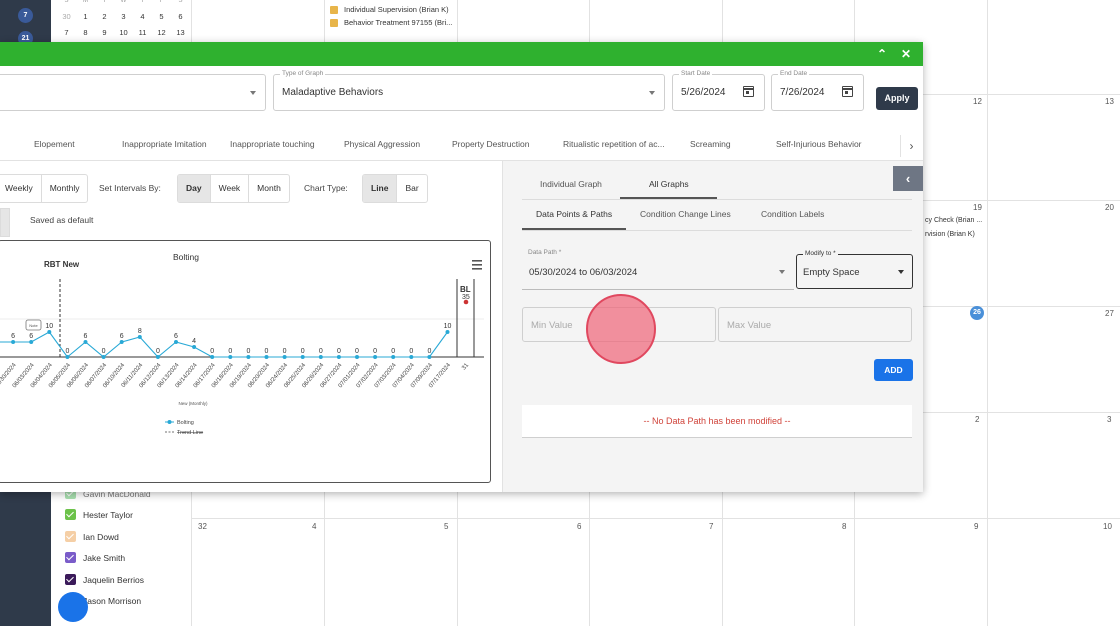  I want to click on day-number: 5, so click(446, 526).